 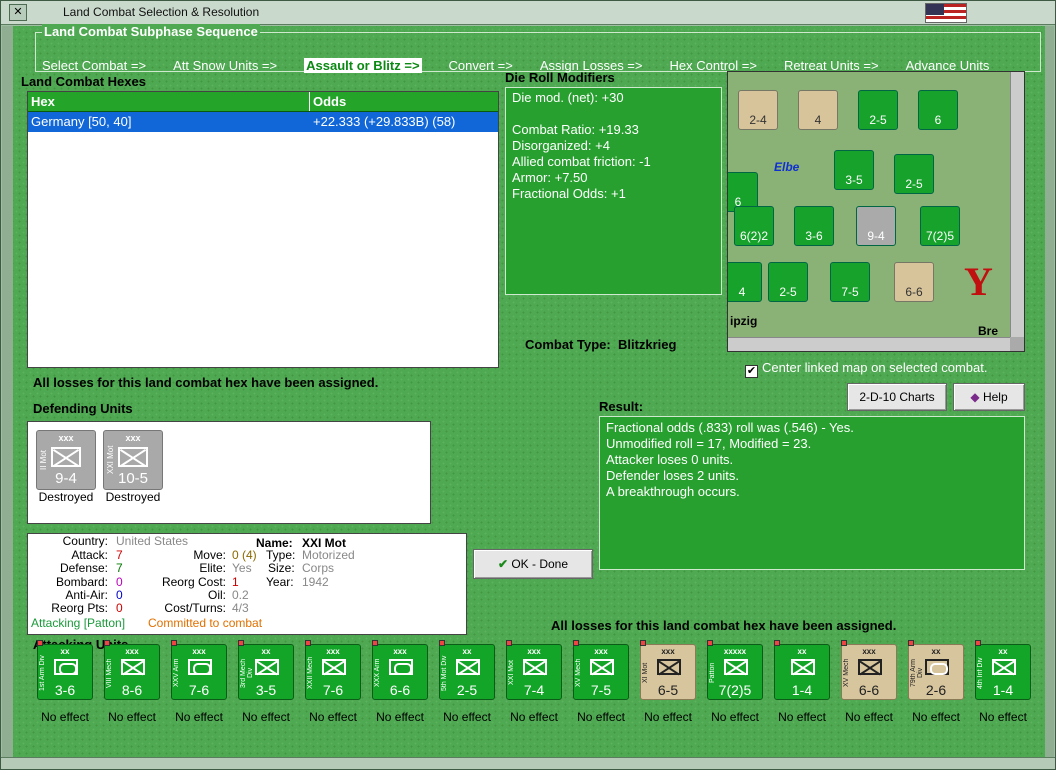 I want to click on hex-column-header: Hex, so click(x=169, y=101).